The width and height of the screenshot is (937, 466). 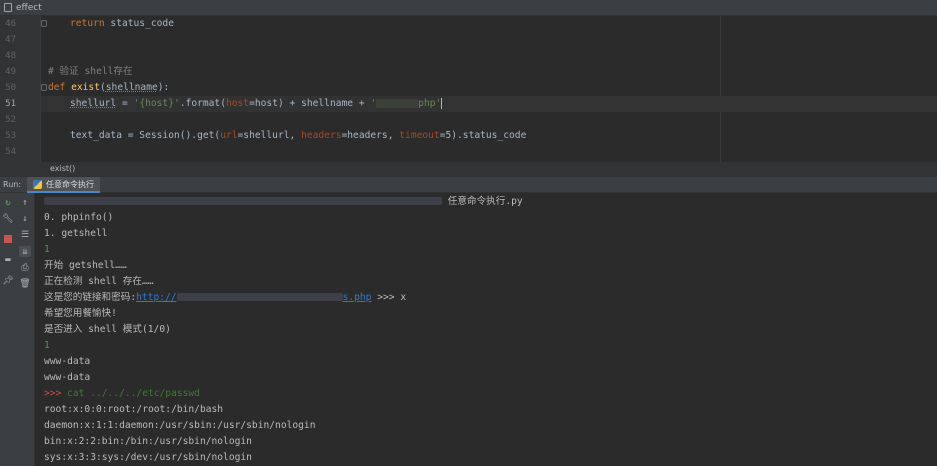 What do you see at coordinates (485, 201) in the screenshot?
I see `console-text: 任意命令执行.py` at bounding box center [485, 201].